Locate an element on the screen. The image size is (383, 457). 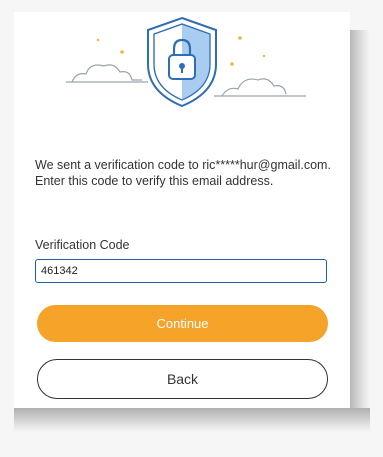
cloud-right-icon is located at coordinates (254, 87).